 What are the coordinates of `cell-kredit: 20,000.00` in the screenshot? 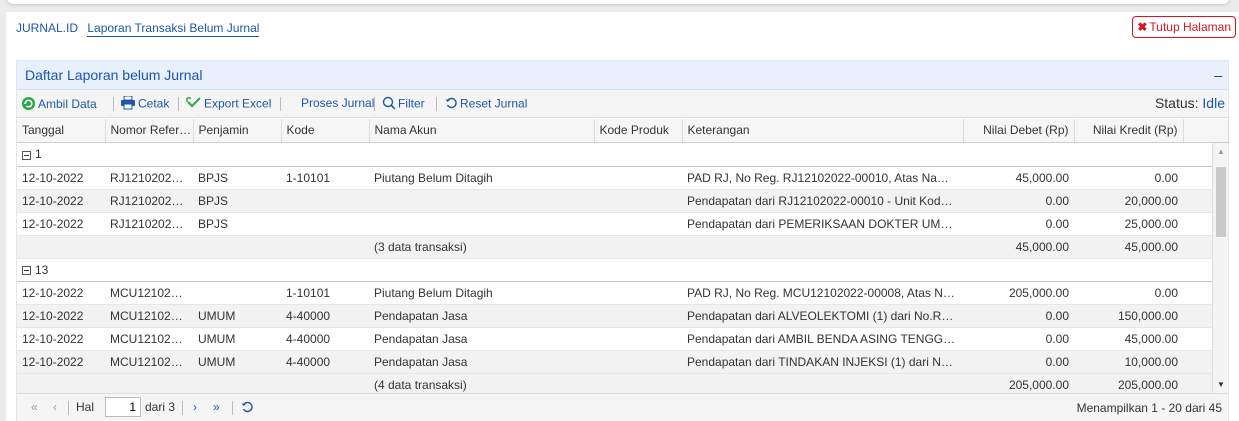 It's located at (1128, 201).